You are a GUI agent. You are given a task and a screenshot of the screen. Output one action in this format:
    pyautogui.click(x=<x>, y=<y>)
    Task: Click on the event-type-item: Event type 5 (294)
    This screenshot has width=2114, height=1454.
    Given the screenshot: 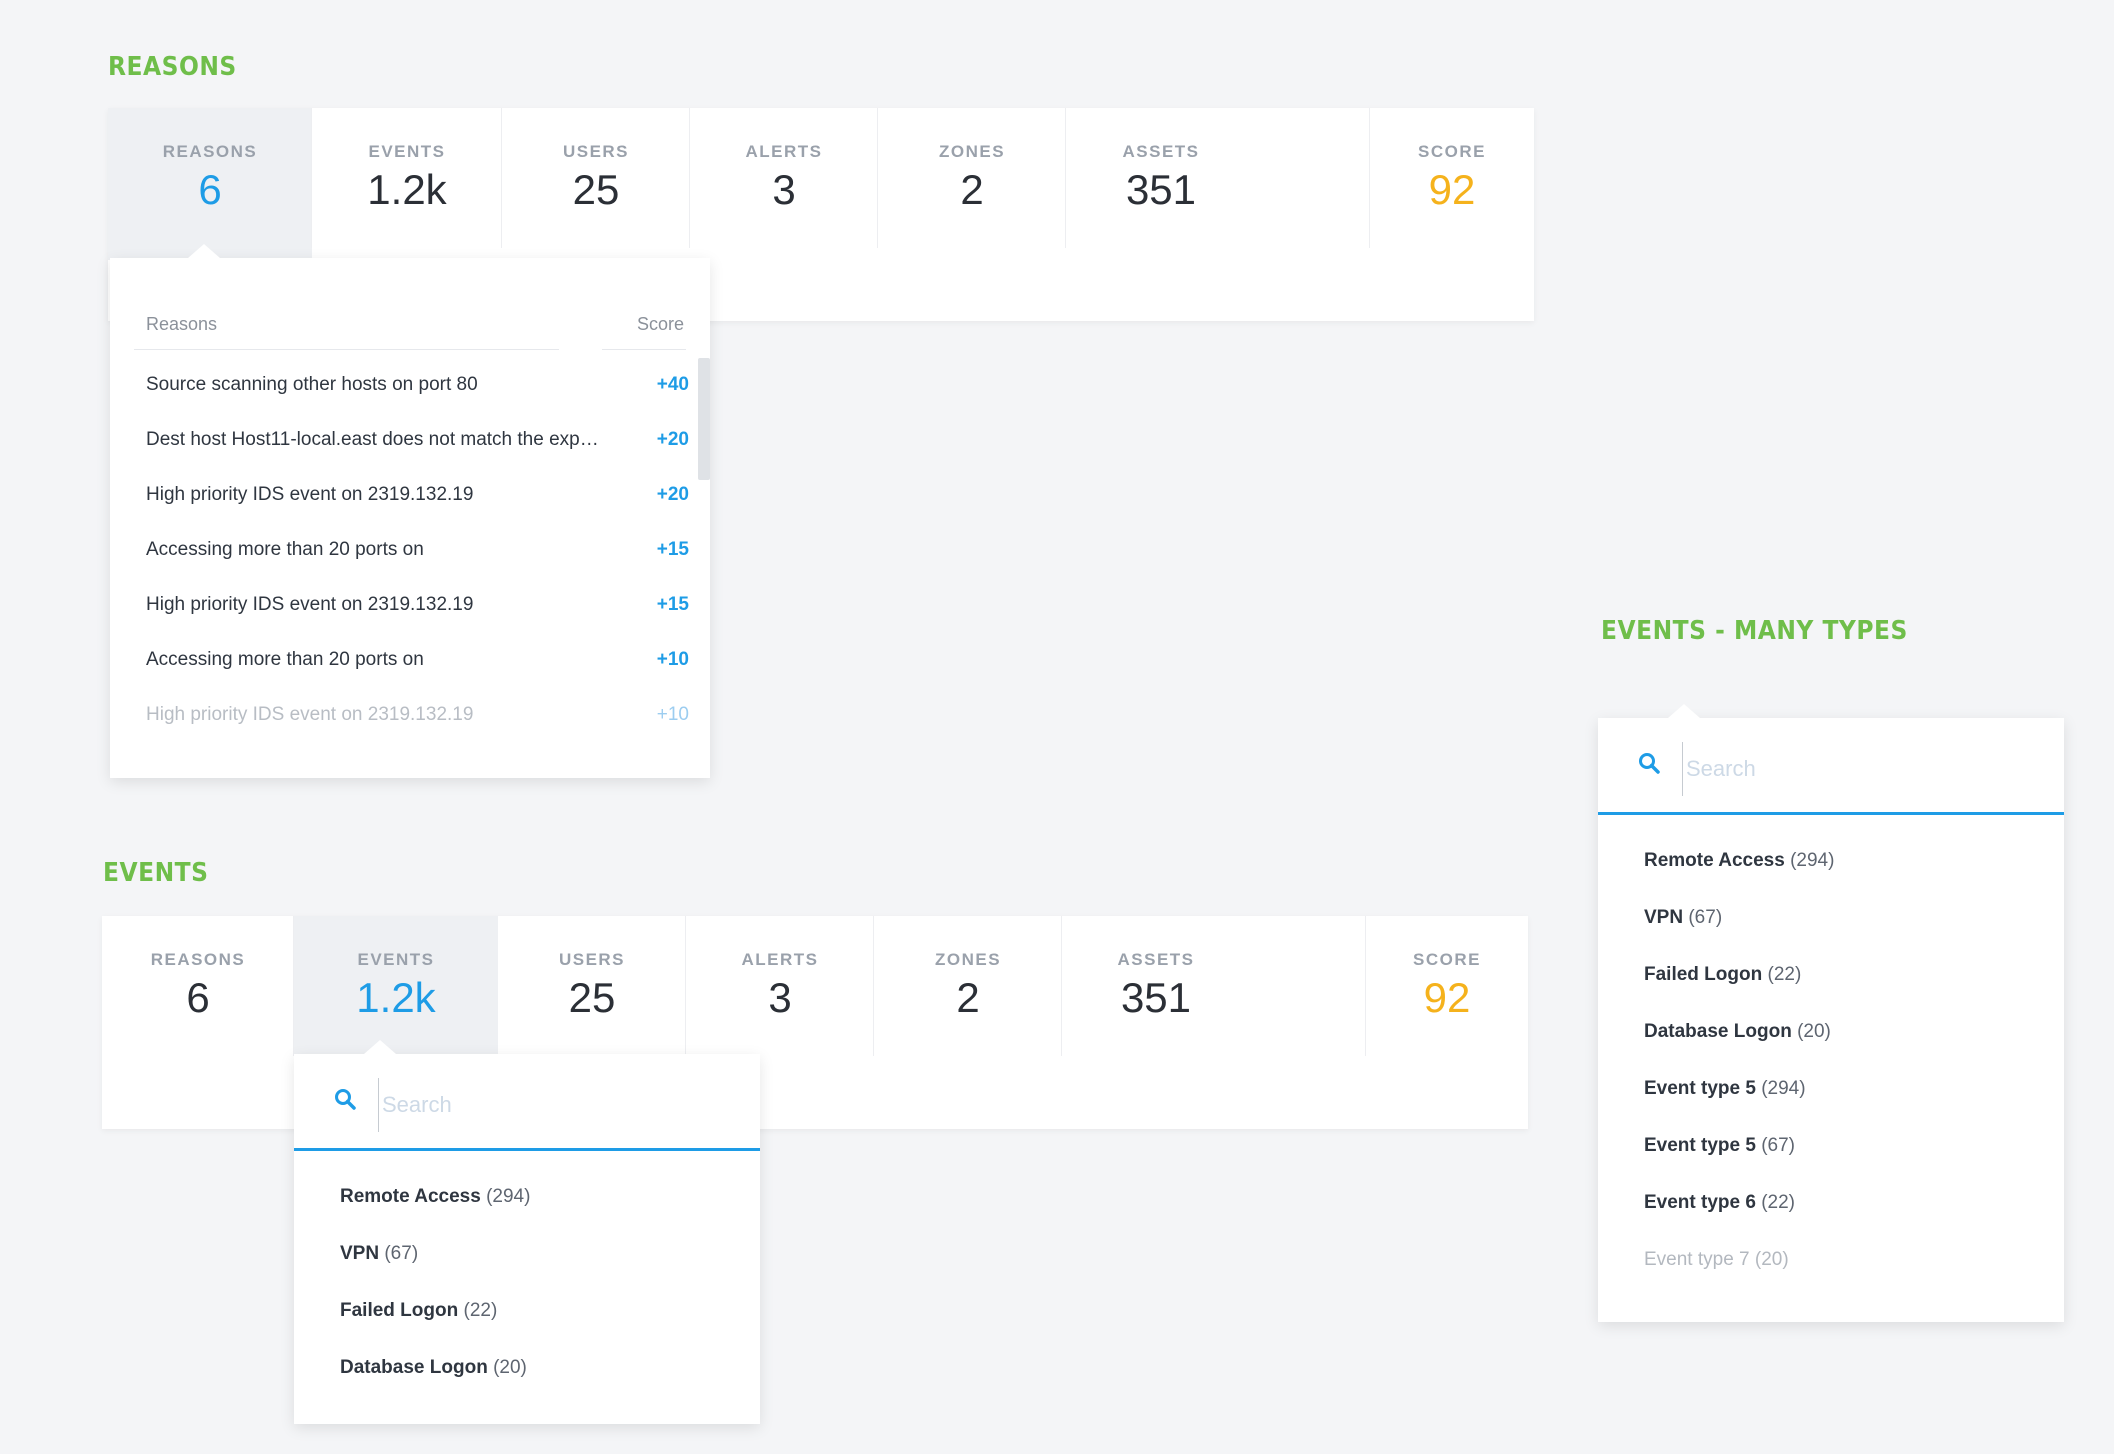 What is the action you would take?
    pyautogui.click(x=1725, y=1089)
    